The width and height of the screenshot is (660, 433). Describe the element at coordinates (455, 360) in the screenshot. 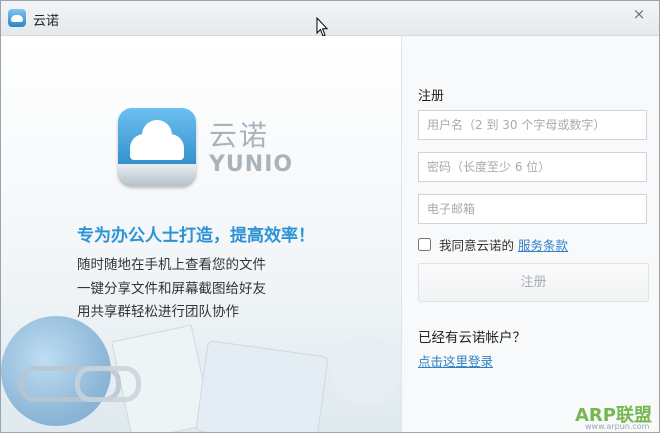

I see `login-link: 点击这里登录` at that location.